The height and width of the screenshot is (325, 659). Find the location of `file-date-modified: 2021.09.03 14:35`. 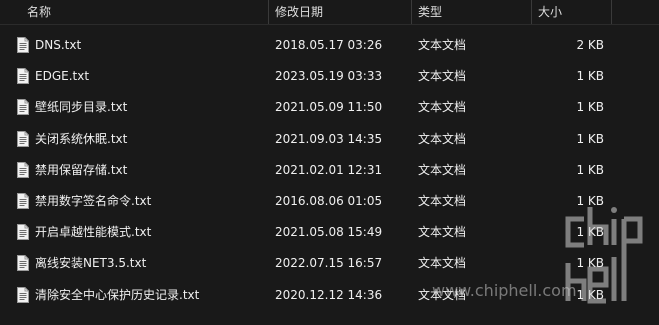

file-date-modified: 2021.09.03 14:35 is located at coordinates (329, 138).